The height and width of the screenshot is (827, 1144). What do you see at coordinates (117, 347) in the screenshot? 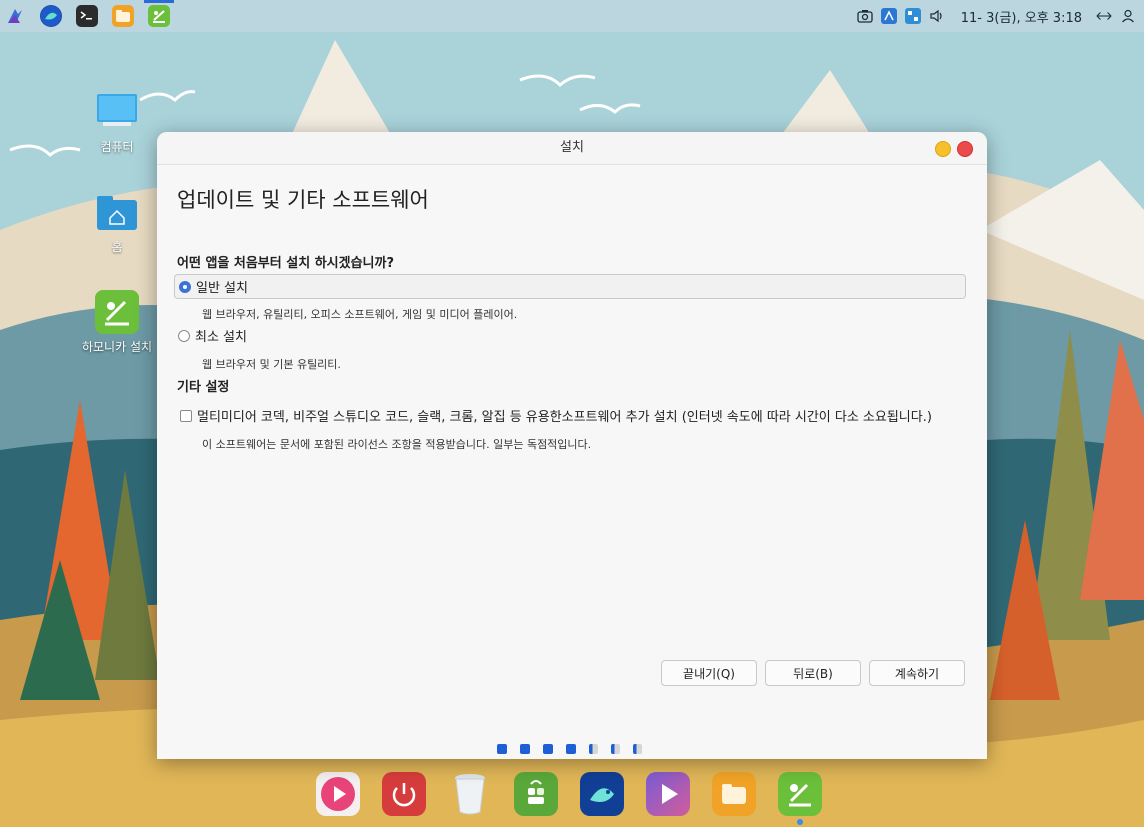
I see `desktop-icon-label: 하모니카 설치` at bounding box center [117, 347].